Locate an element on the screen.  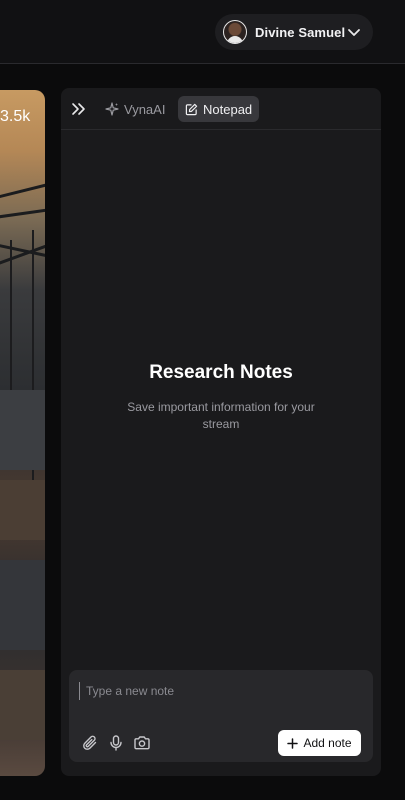
tab-notepad: Notepad is located at coordinates (219, 109).